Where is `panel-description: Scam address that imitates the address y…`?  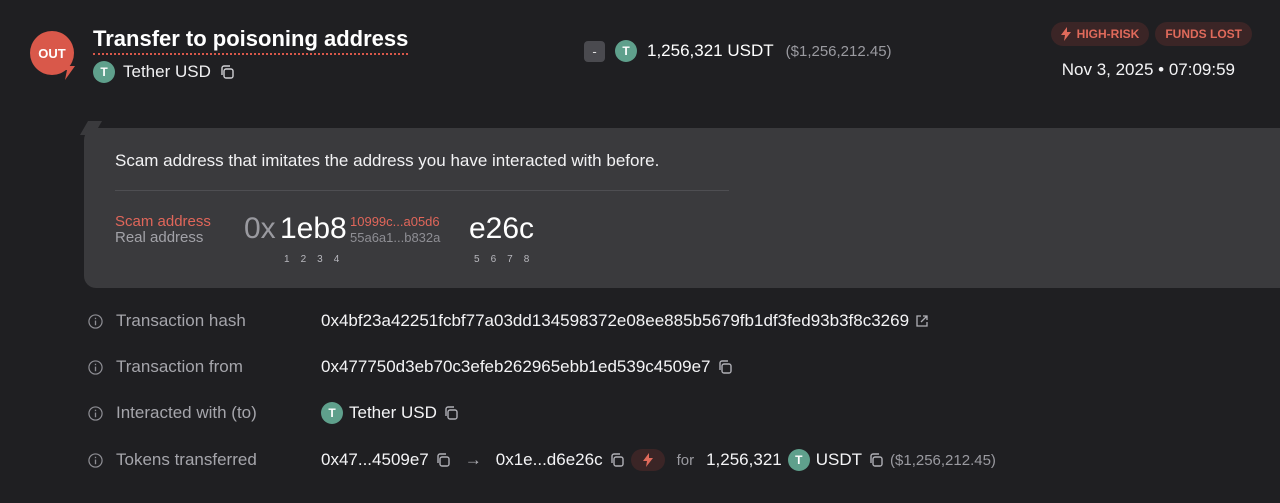
panel-description: Scam address that imitates the address y… is located at coordinates (387, 160).